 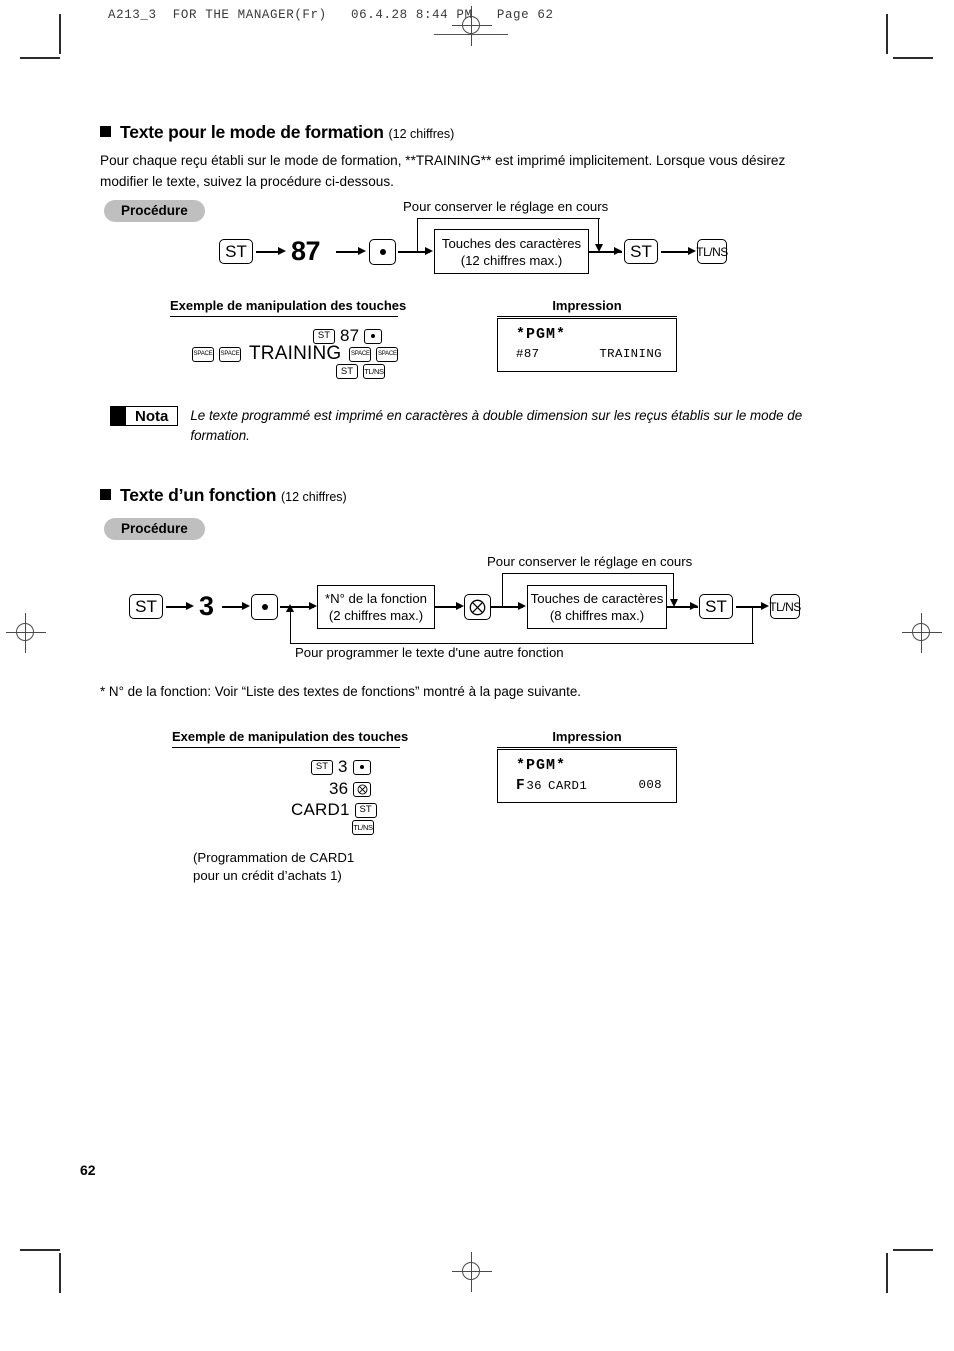 I want to click on section2-example-row1: ST 3, so click(x=341, y=767).